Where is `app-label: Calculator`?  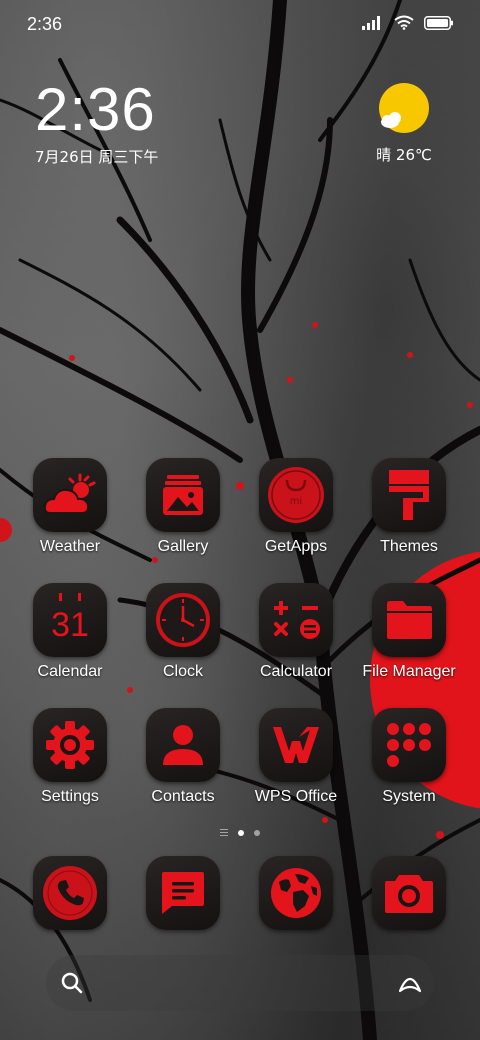
app-label: Calculator is located at coordinates (296, 671).